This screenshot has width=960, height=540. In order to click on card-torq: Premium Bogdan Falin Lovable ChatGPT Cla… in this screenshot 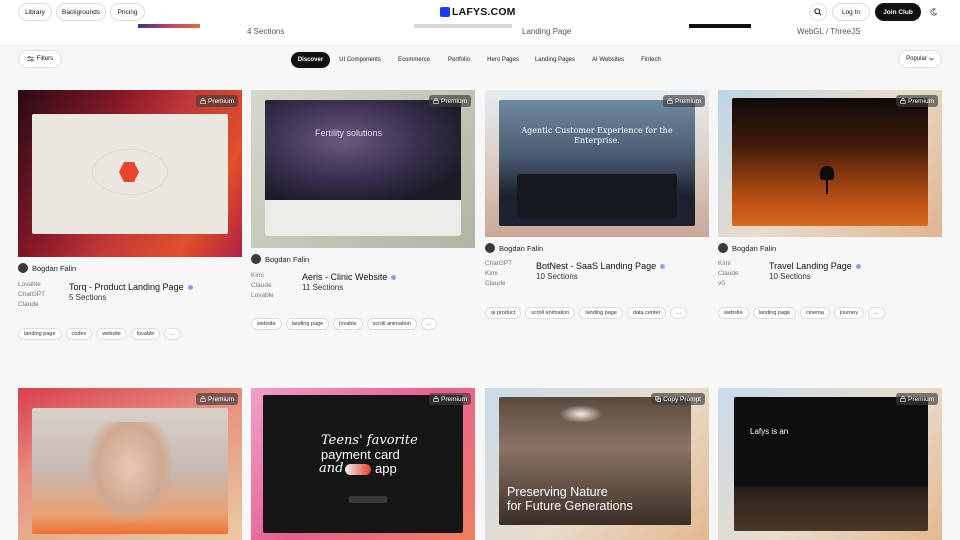, I will do `click(130, 215)`.